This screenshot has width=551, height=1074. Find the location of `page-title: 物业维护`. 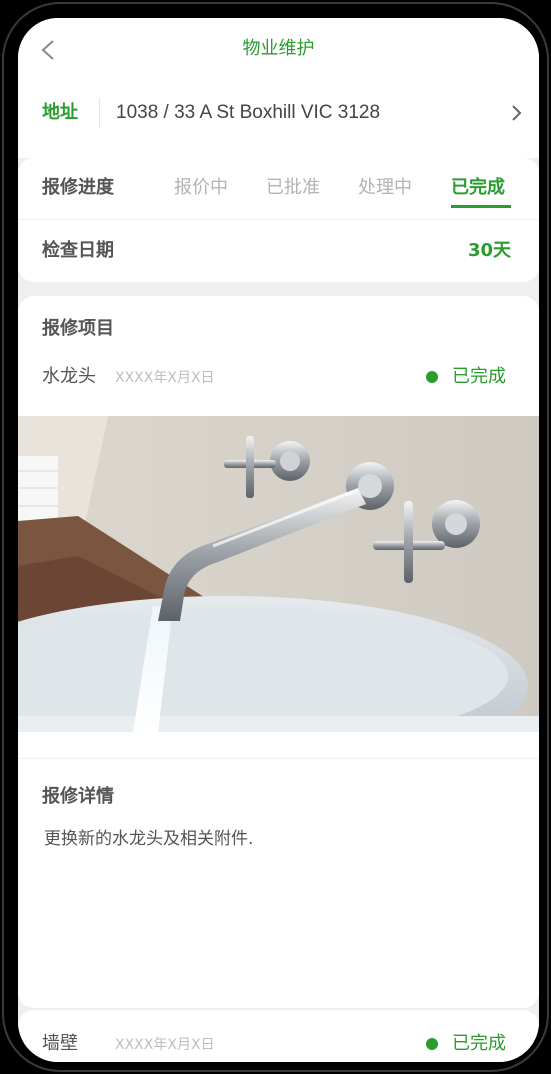

page-title: 物业维护 is located at coordinates (278, 48).